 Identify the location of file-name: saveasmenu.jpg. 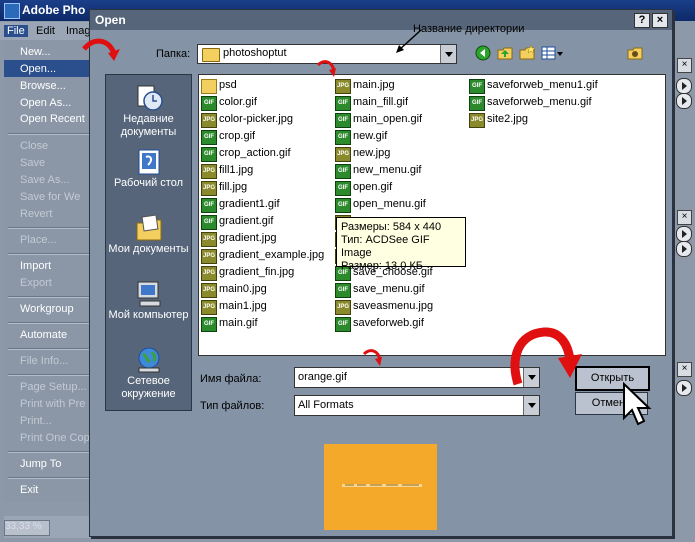
(393, 306).